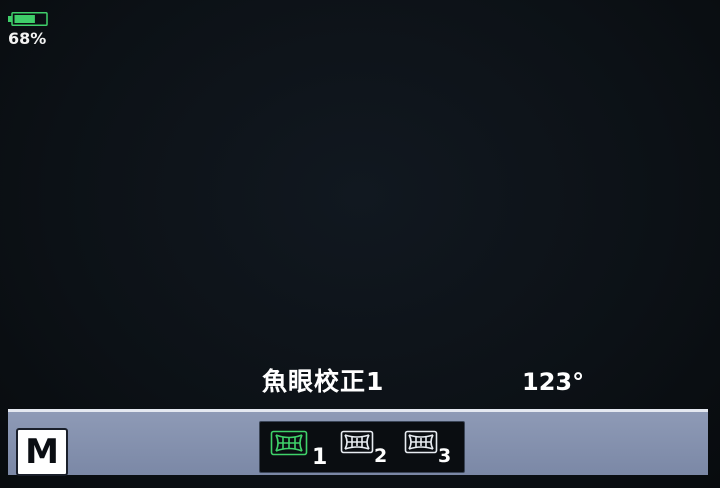 The image size is (720, 488). What do you see at coordinates (445, 456) in the screenshot?
I see `fisheye-option-number: 3` at bounding box center [445, 456].